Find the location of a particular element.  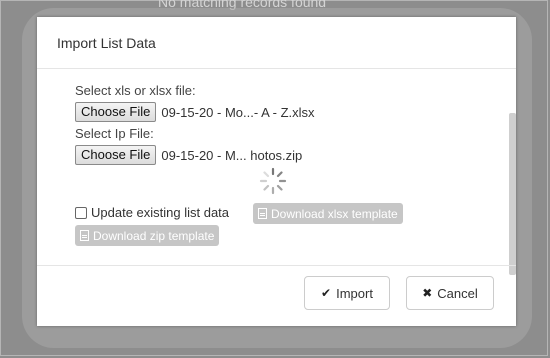

download-xlsx-template-button: Download xlsx template is located at coordinates (328, 213).